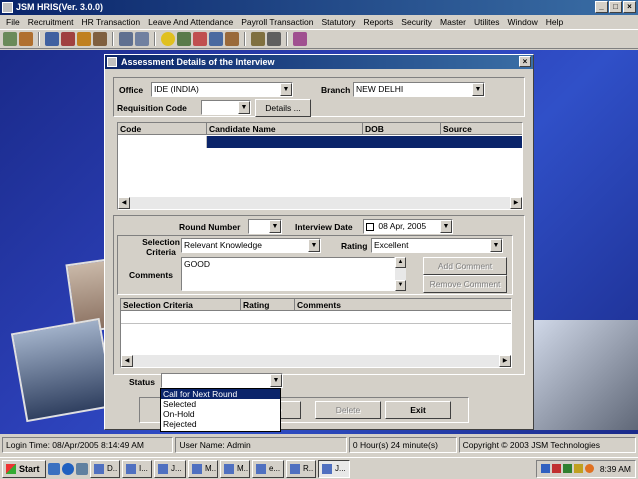 The image size is (638, 479). What do you see at coordinates (348, 410) in the screenshot?
I see `delete-button: Delete` at bounding box center [348, 410].